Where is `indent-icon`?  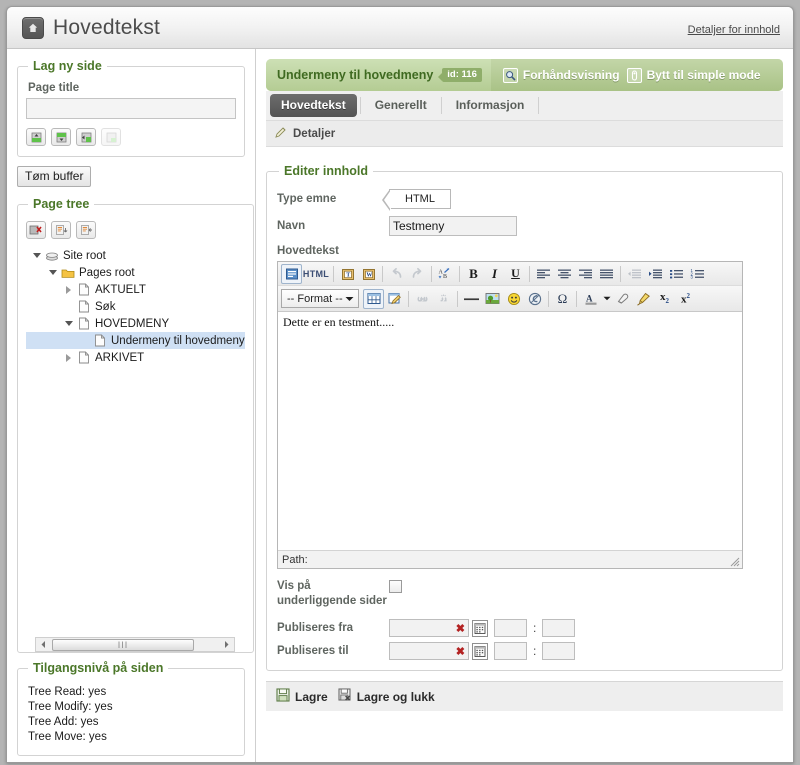 indent-icon is located at coordinates (655, 274).